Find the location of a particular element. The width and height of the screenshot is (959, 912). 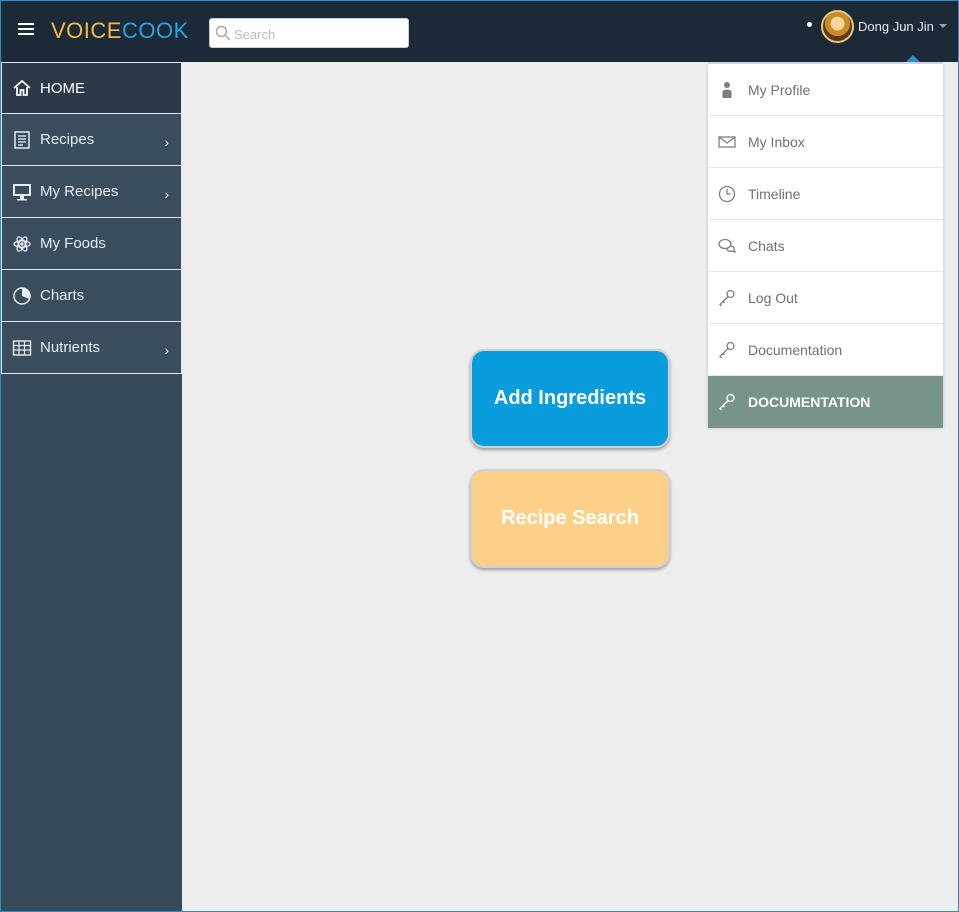

sidebar-item-label: Nutrients is located at coordinates (70, 347).